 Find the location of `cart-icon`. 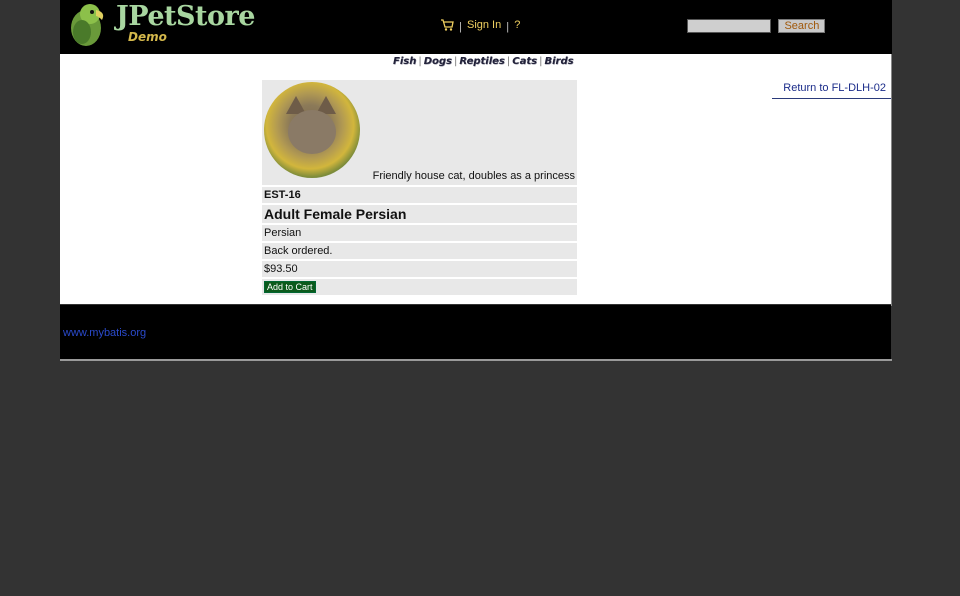

cart-icon is located at coordinates (447, 26).